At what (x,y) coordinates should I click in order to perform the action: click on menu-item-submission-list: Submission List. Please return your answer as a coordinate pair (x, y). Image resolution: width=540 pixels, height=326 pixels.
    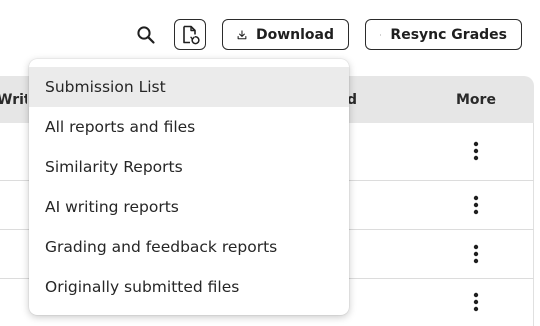
    Looking at the image, I should click on (189, 87).